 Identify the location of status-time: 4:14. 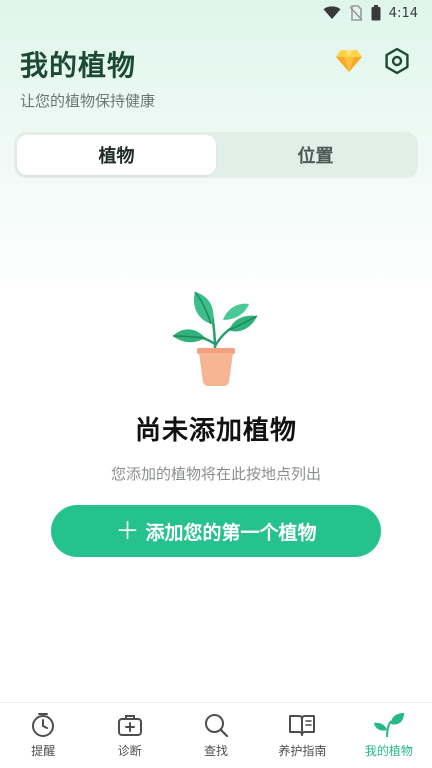
(403, 13).